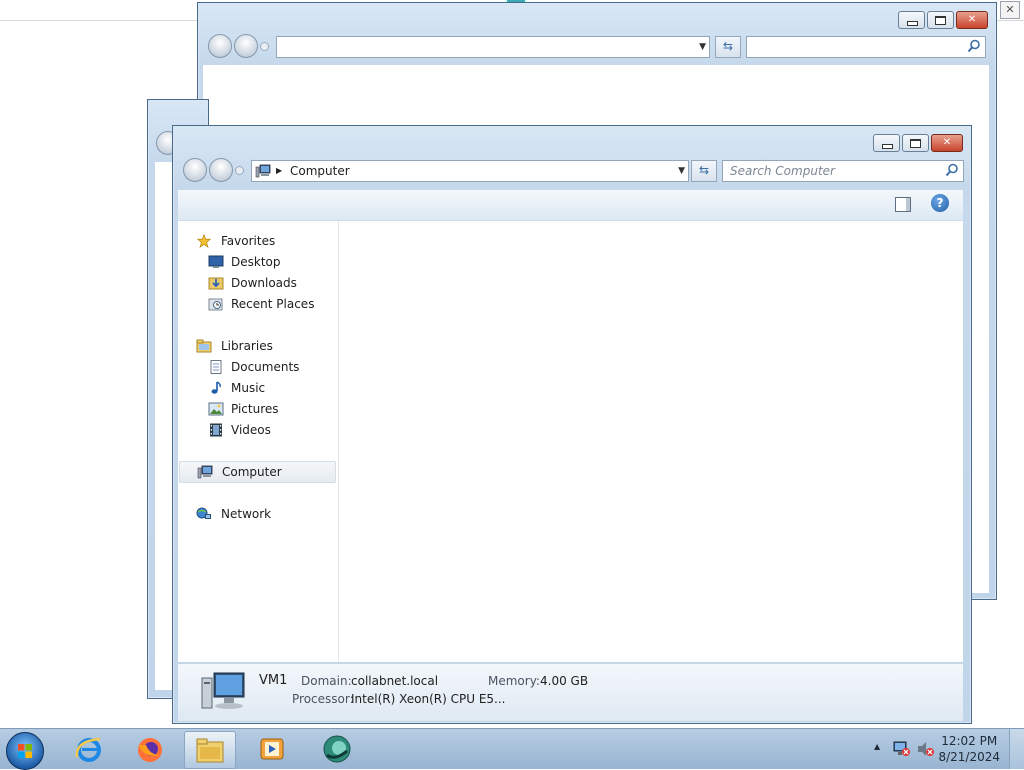 Image resolution: width=1024 pixels, height=770 pixels. What do you see at coordinates (247, 346) in the screenshot?
I see `nav-label: Libraries` at bounding box center [247, 346].